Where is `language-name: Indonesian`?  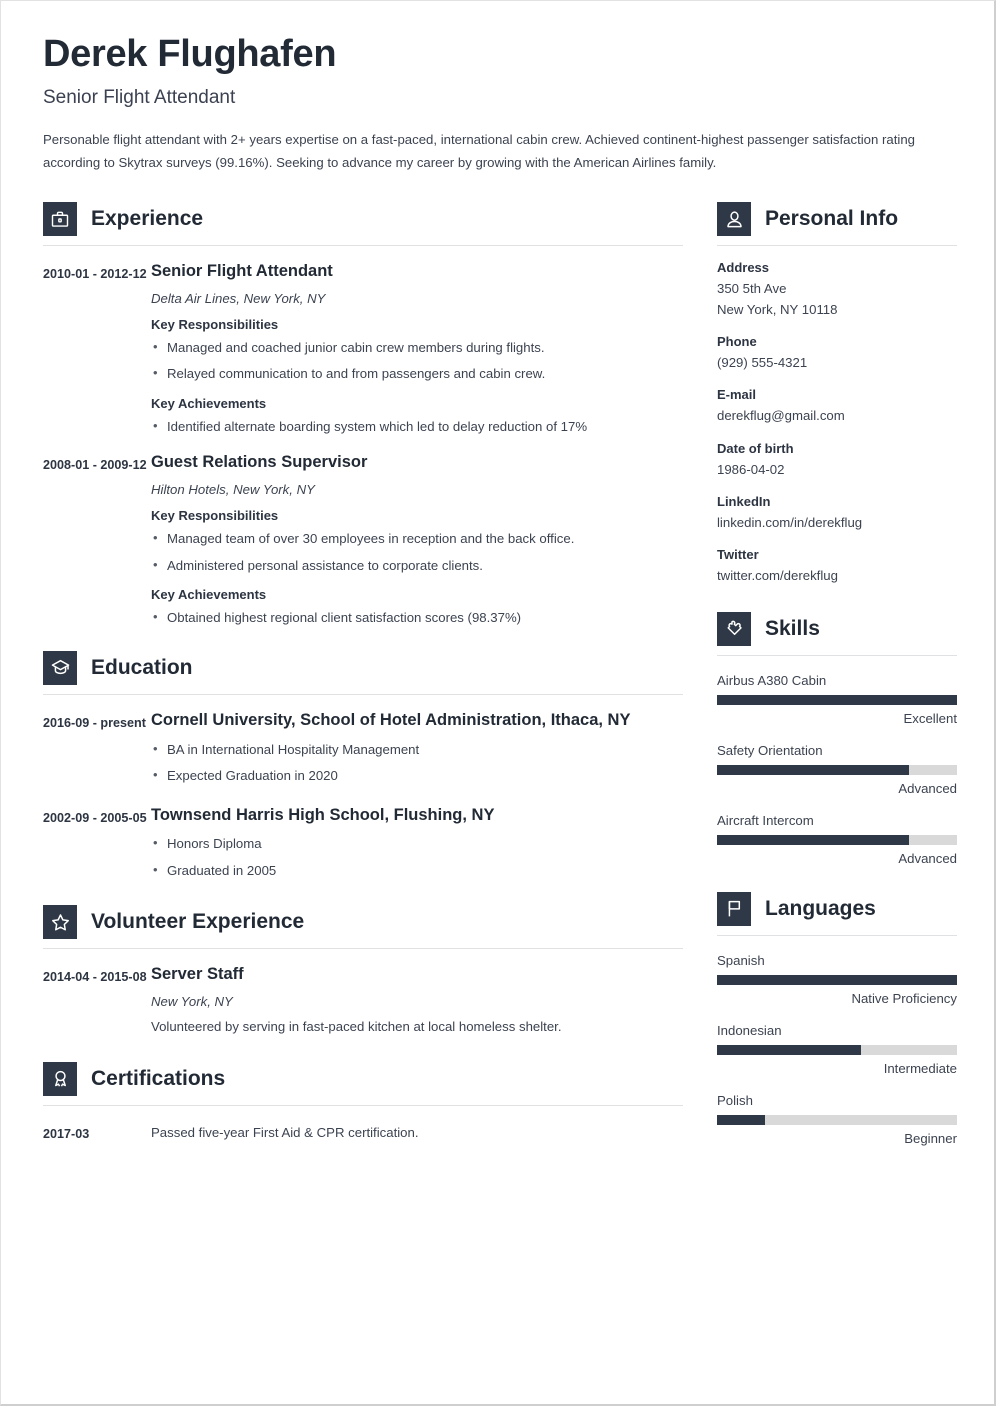
language-name: Indonesian is located at coordinates (749, 1030).